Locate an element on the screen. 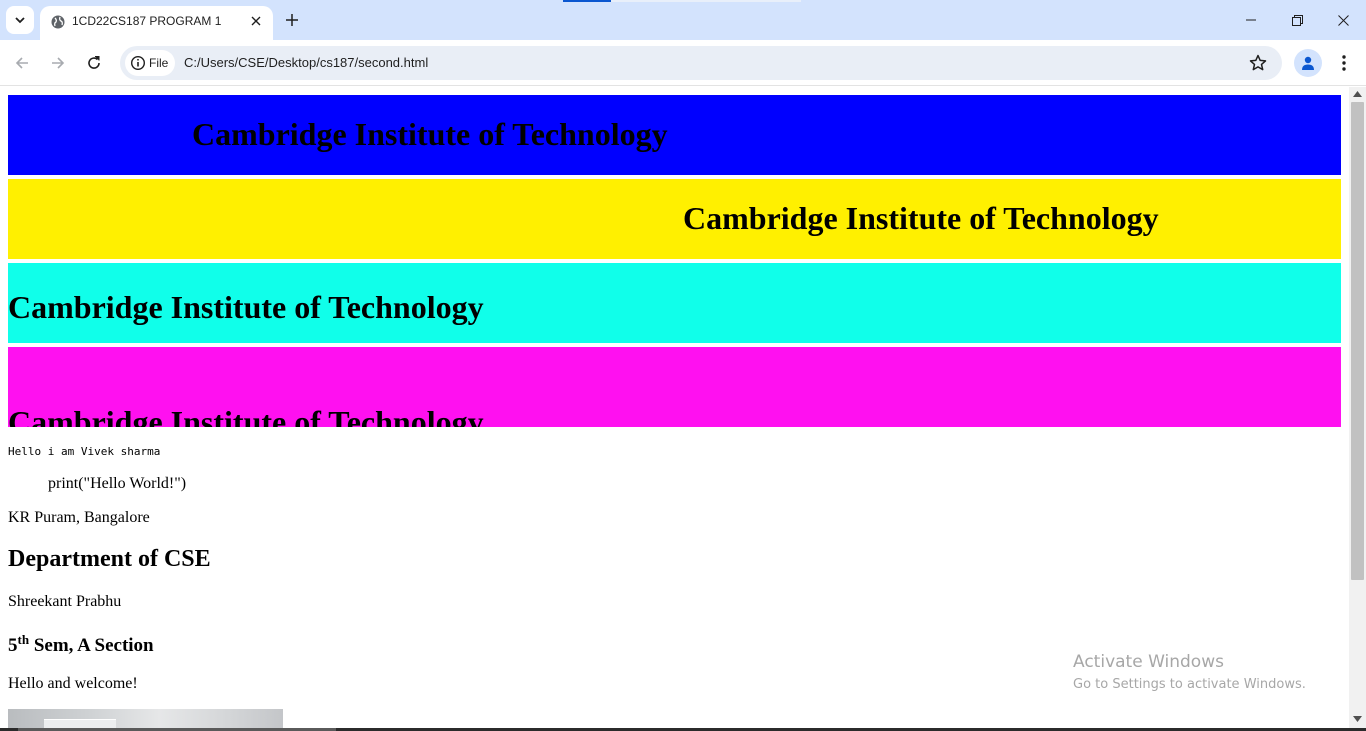  monospace-text: Hello i am Vivek sharma is located at coordinates (84, 451).